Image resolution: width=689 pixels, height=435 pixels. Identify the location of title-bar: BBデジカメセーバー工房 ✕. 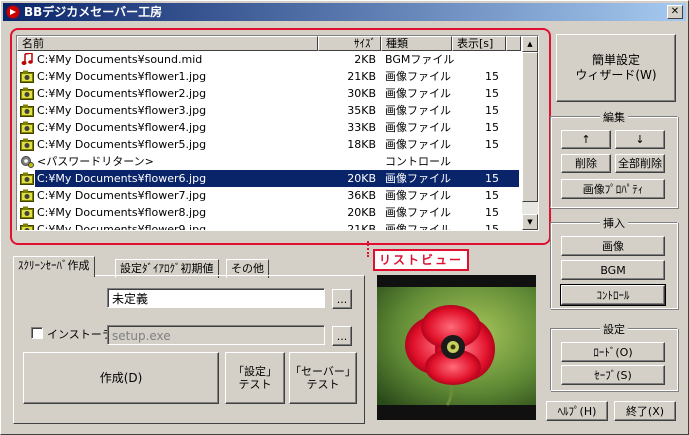
(344, 12).